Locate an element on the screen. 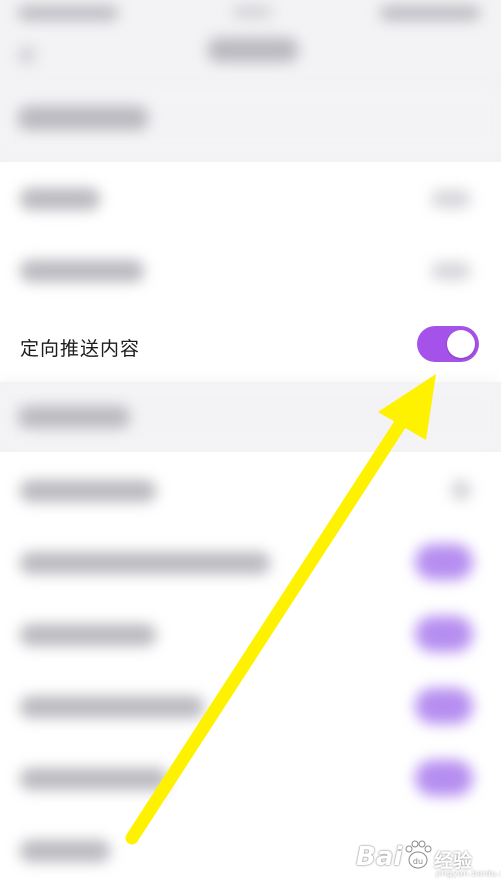 The image size is (501, 890). watermark-paw-text: du is located at coordinates (418, 861).